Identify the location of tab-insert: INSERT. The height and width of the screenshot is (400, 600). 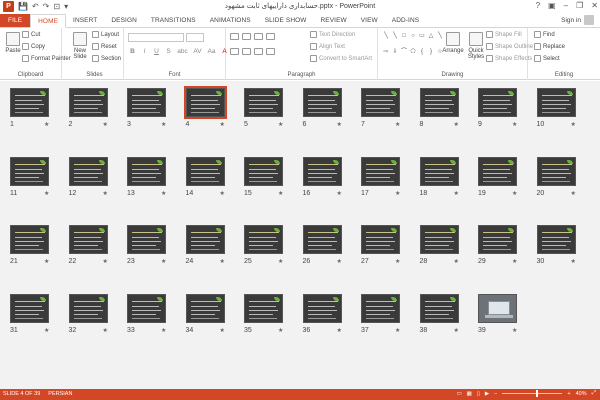
(85, 20).